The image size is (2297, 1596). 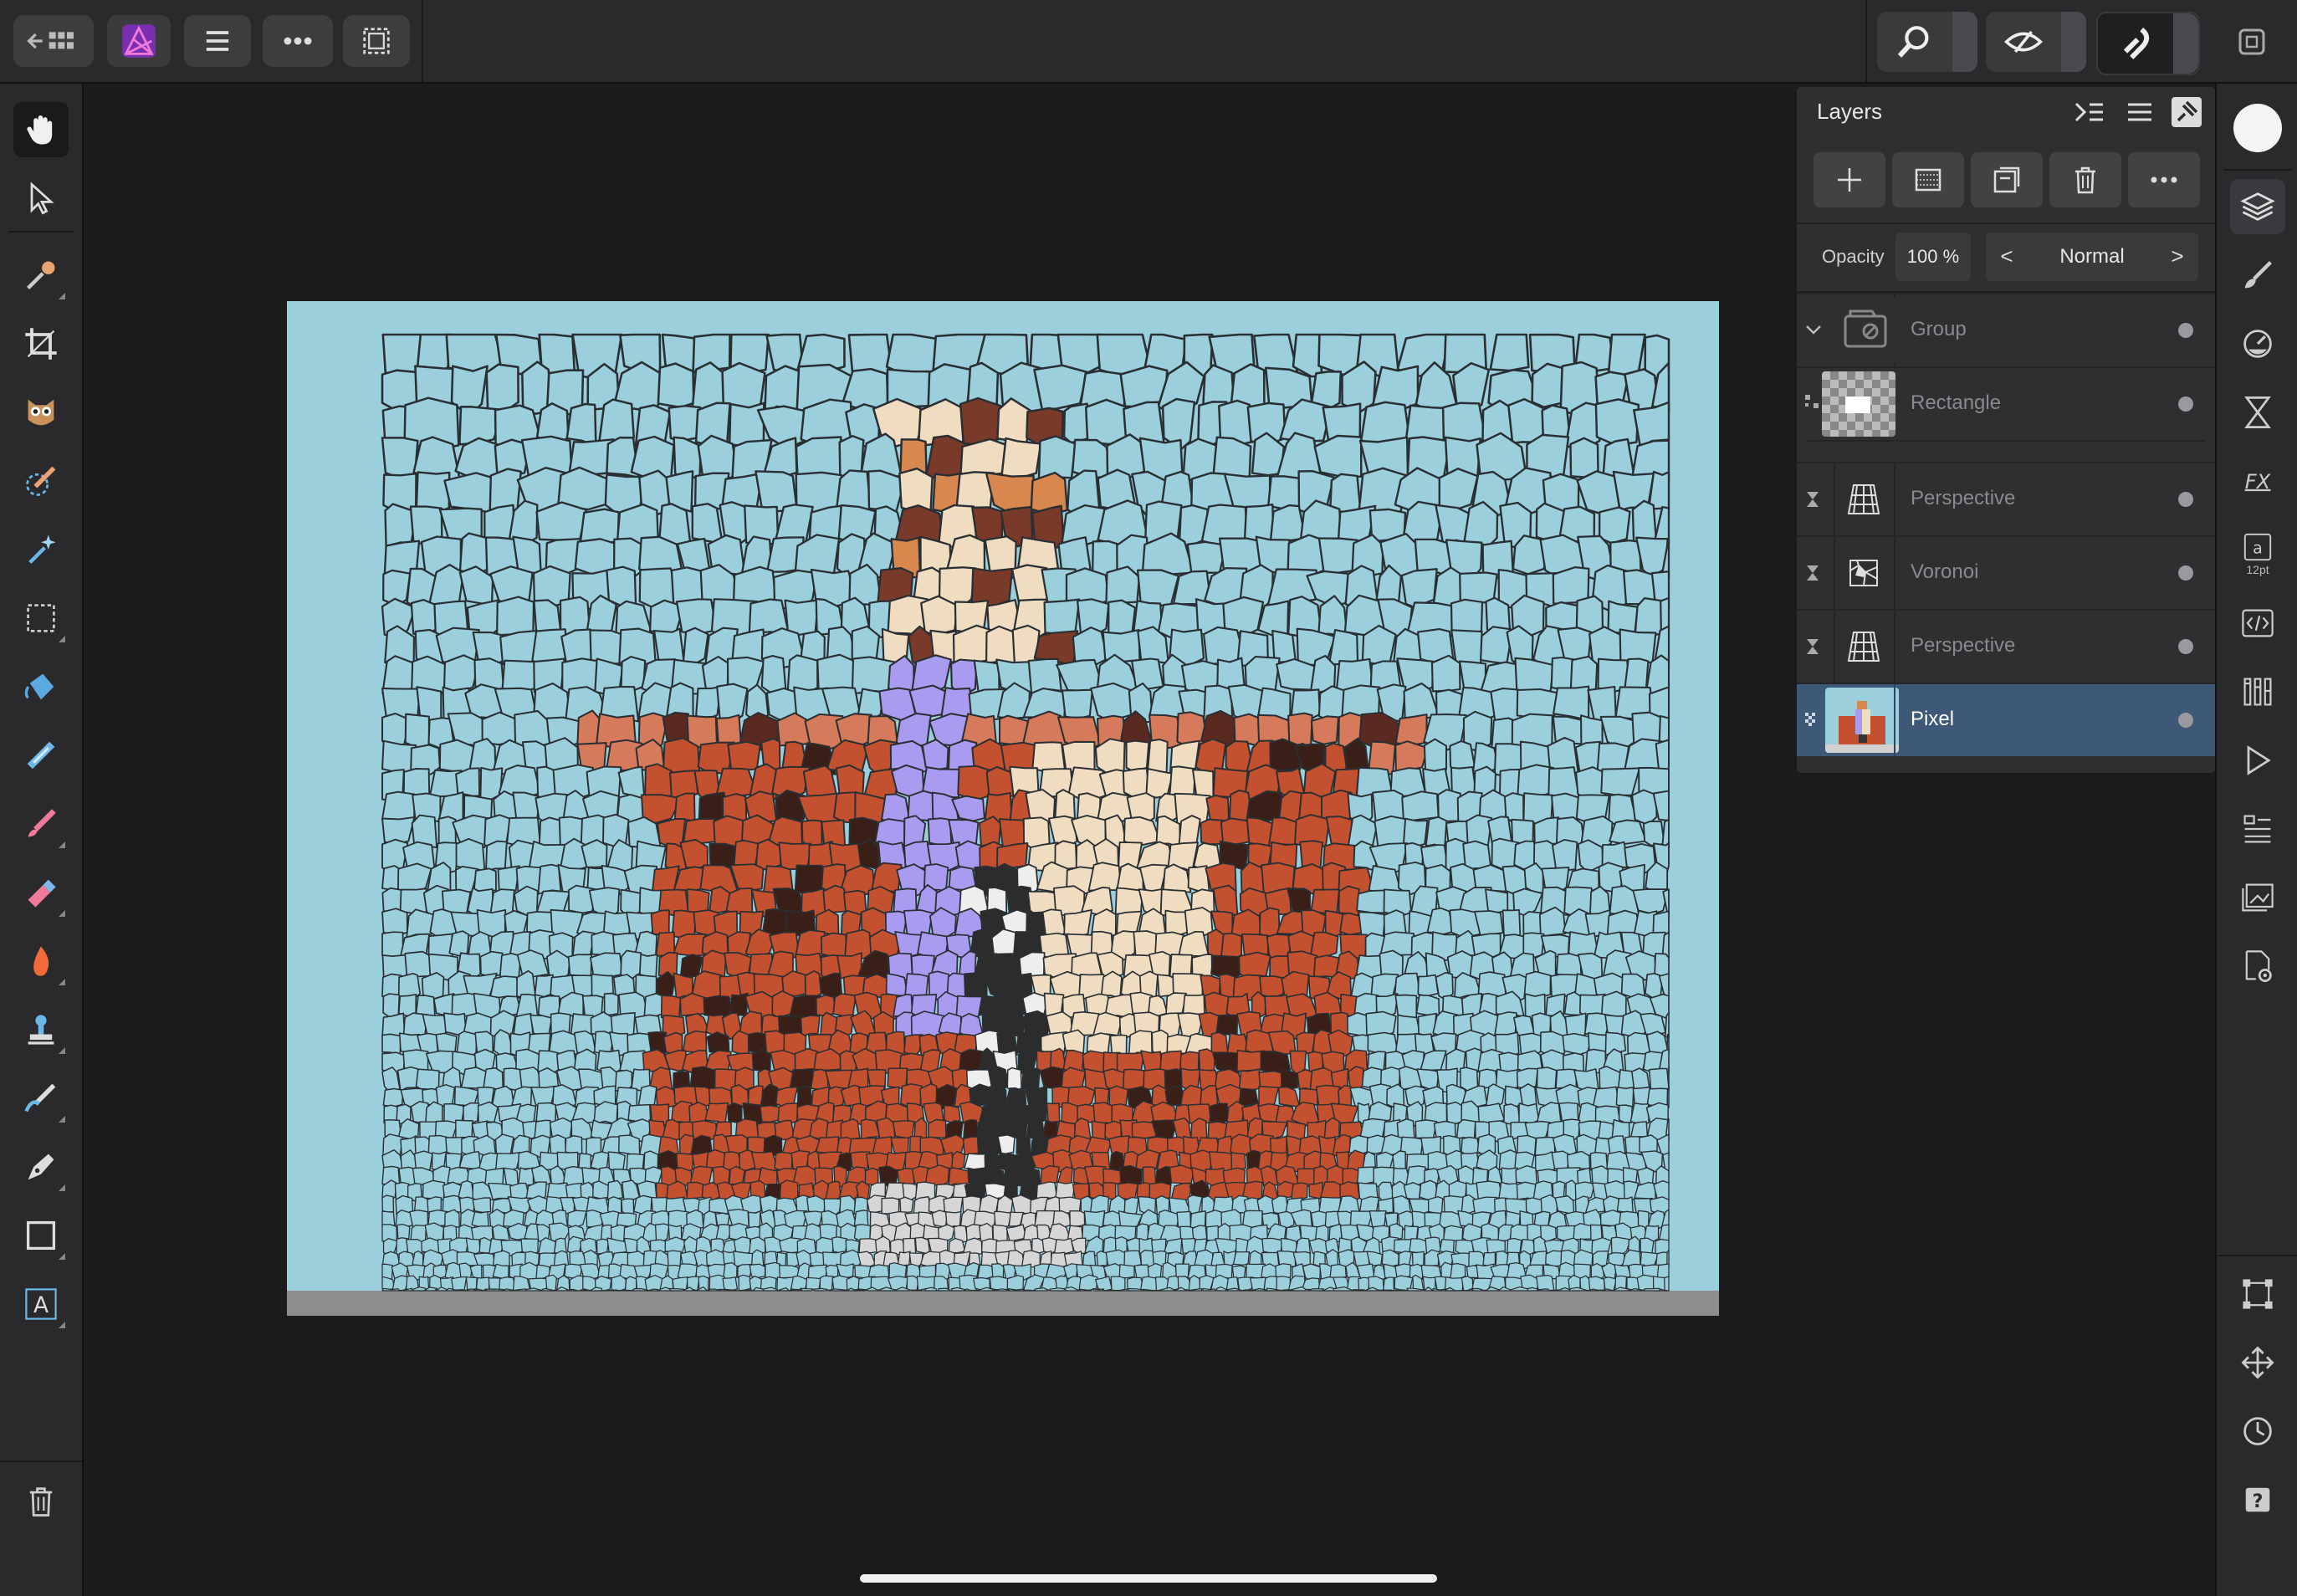 I want to click on persona-owl-tool, so click(x=41, y=413).